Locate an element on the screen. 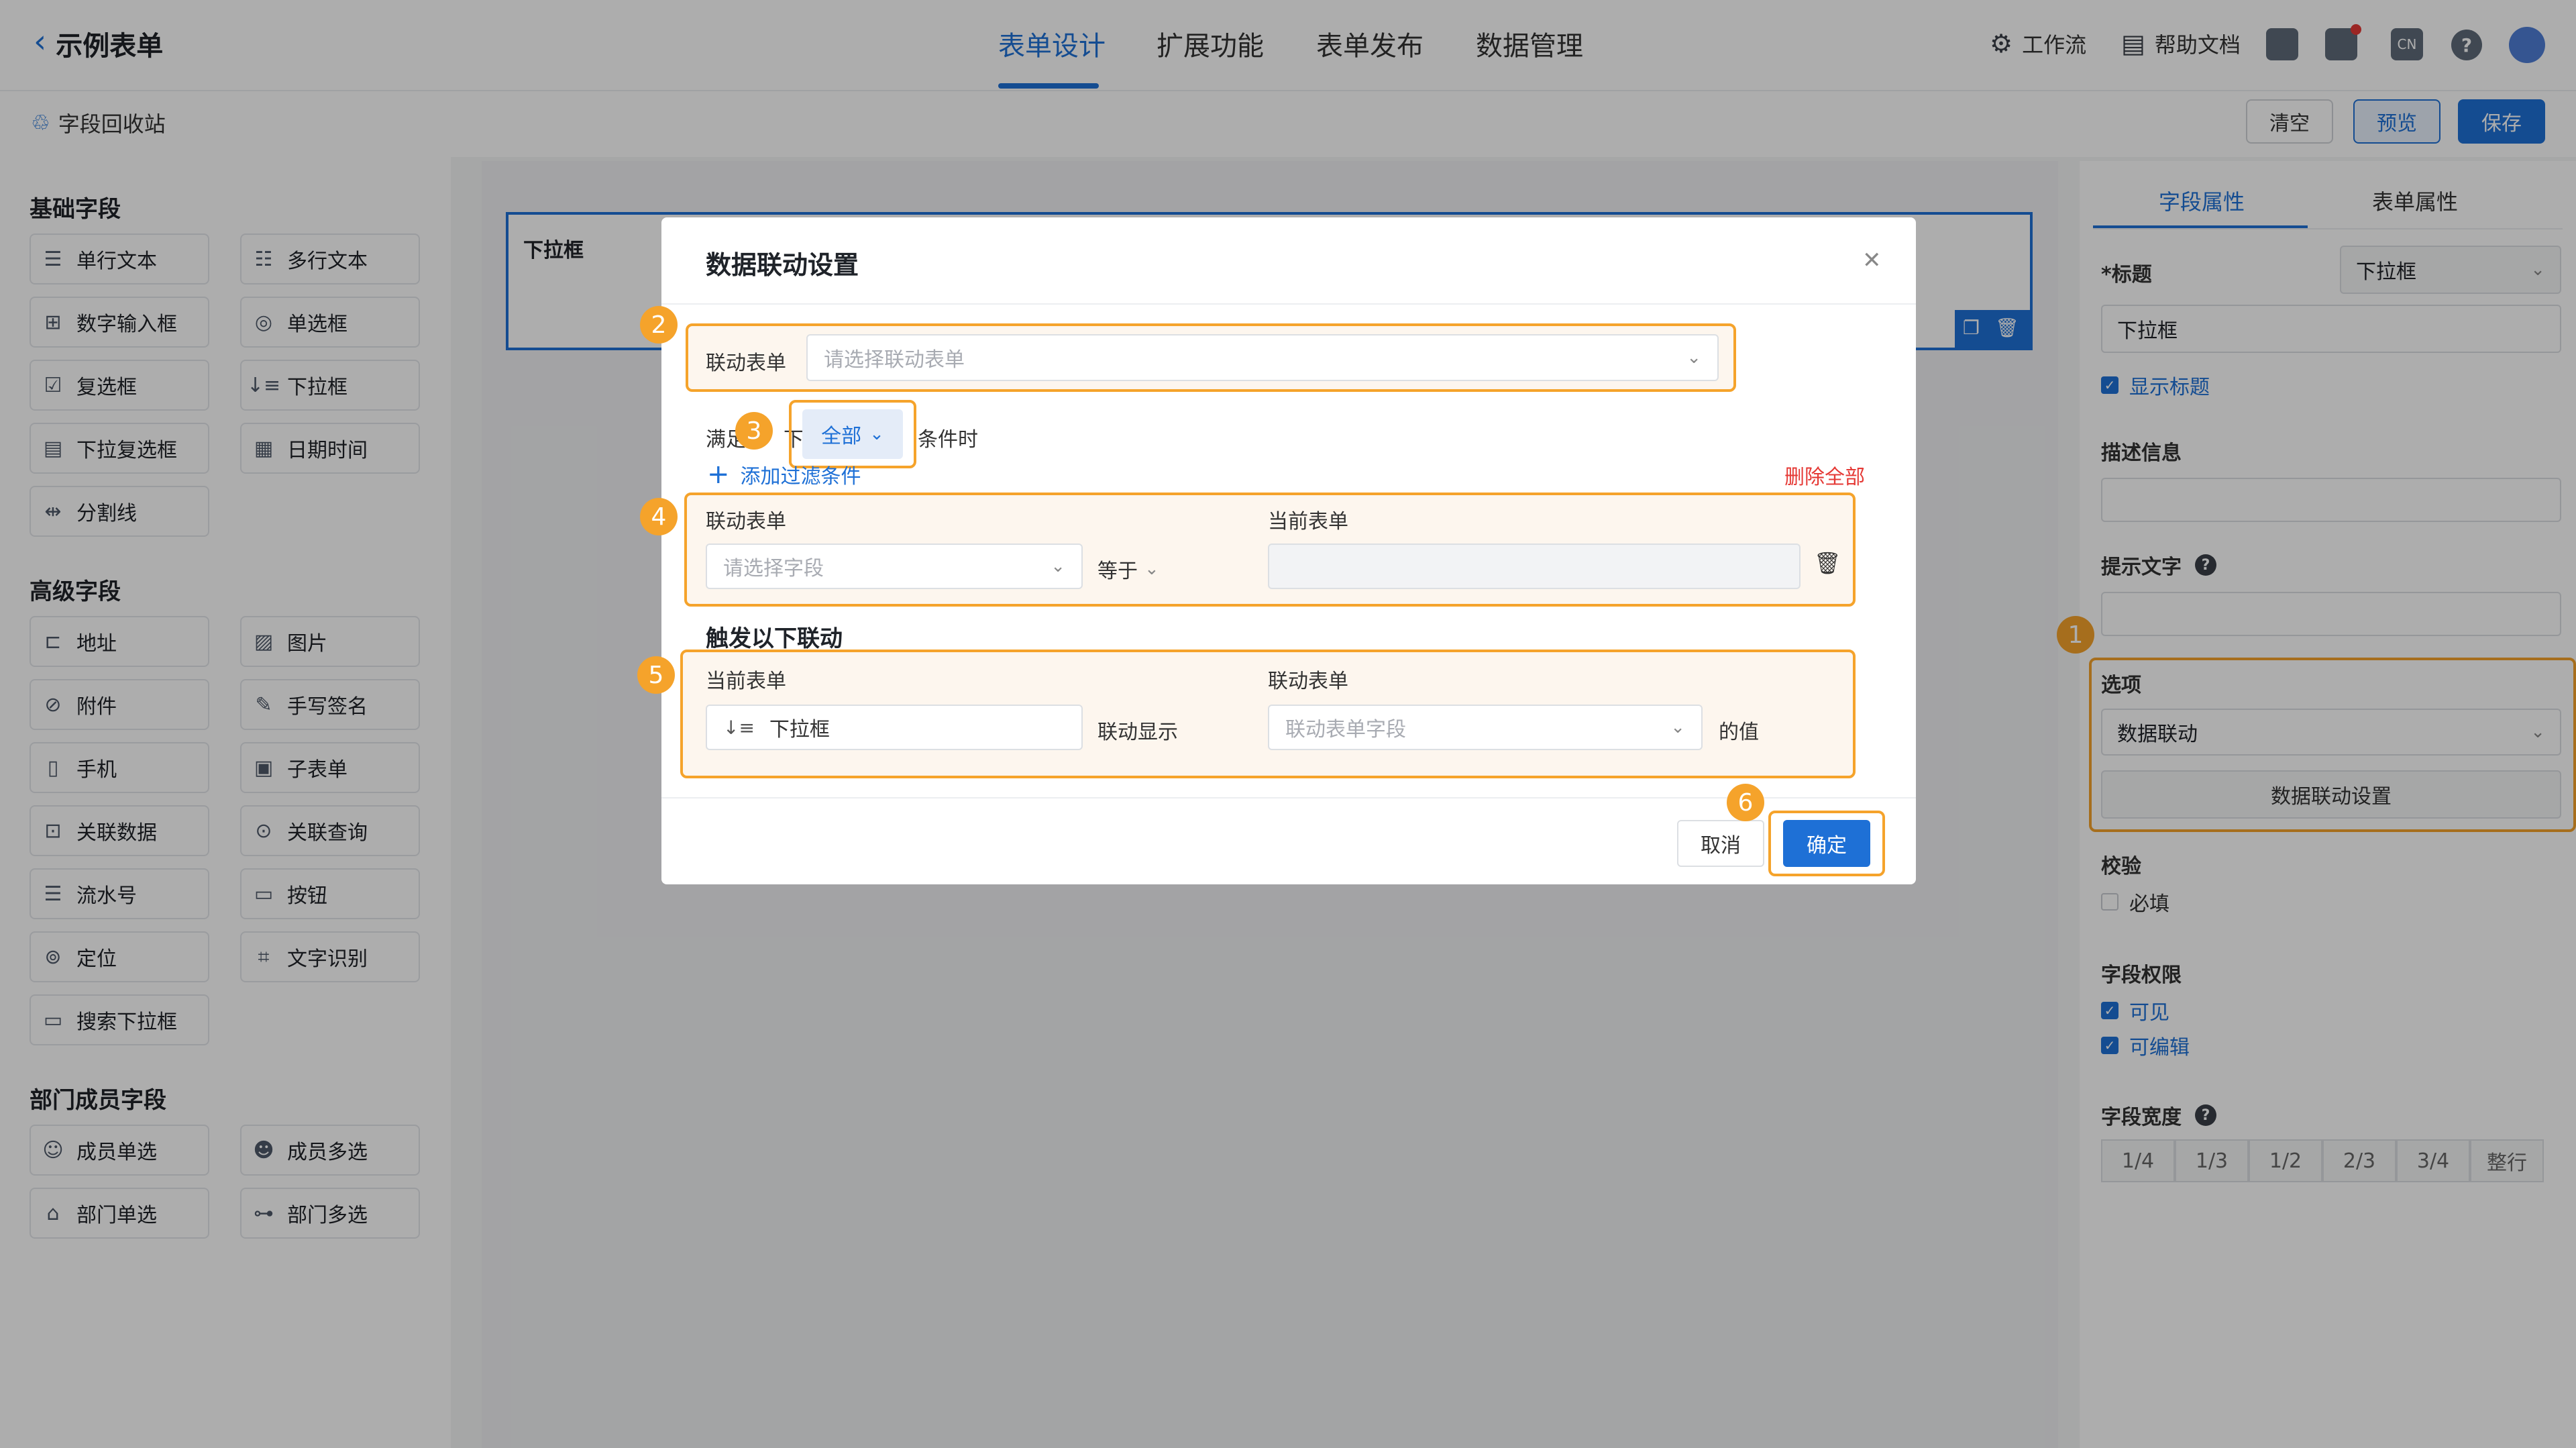 The image size is (2576, 1448). cond-field-select: 请选择字段 ⌄ is located at coordinates (894, 566).